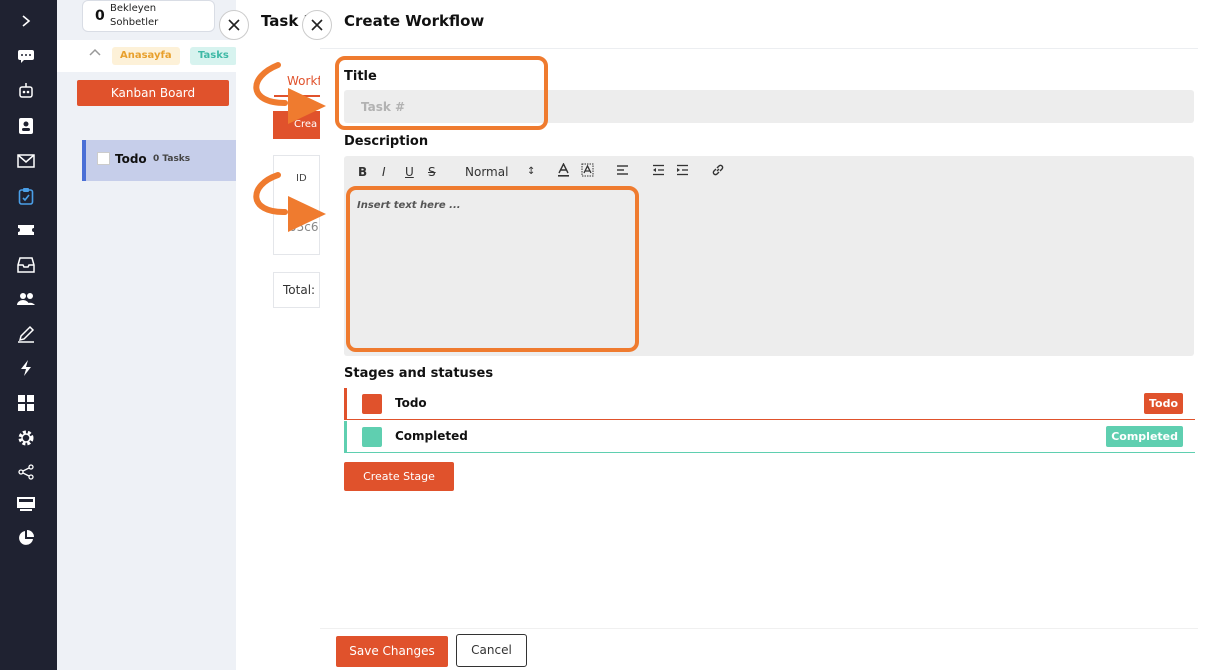 The height and width of the screenshot is (670, 1226). Describe the element at coordinates (362, 172) in the screenshot. I see `bold-button: B` at that location.